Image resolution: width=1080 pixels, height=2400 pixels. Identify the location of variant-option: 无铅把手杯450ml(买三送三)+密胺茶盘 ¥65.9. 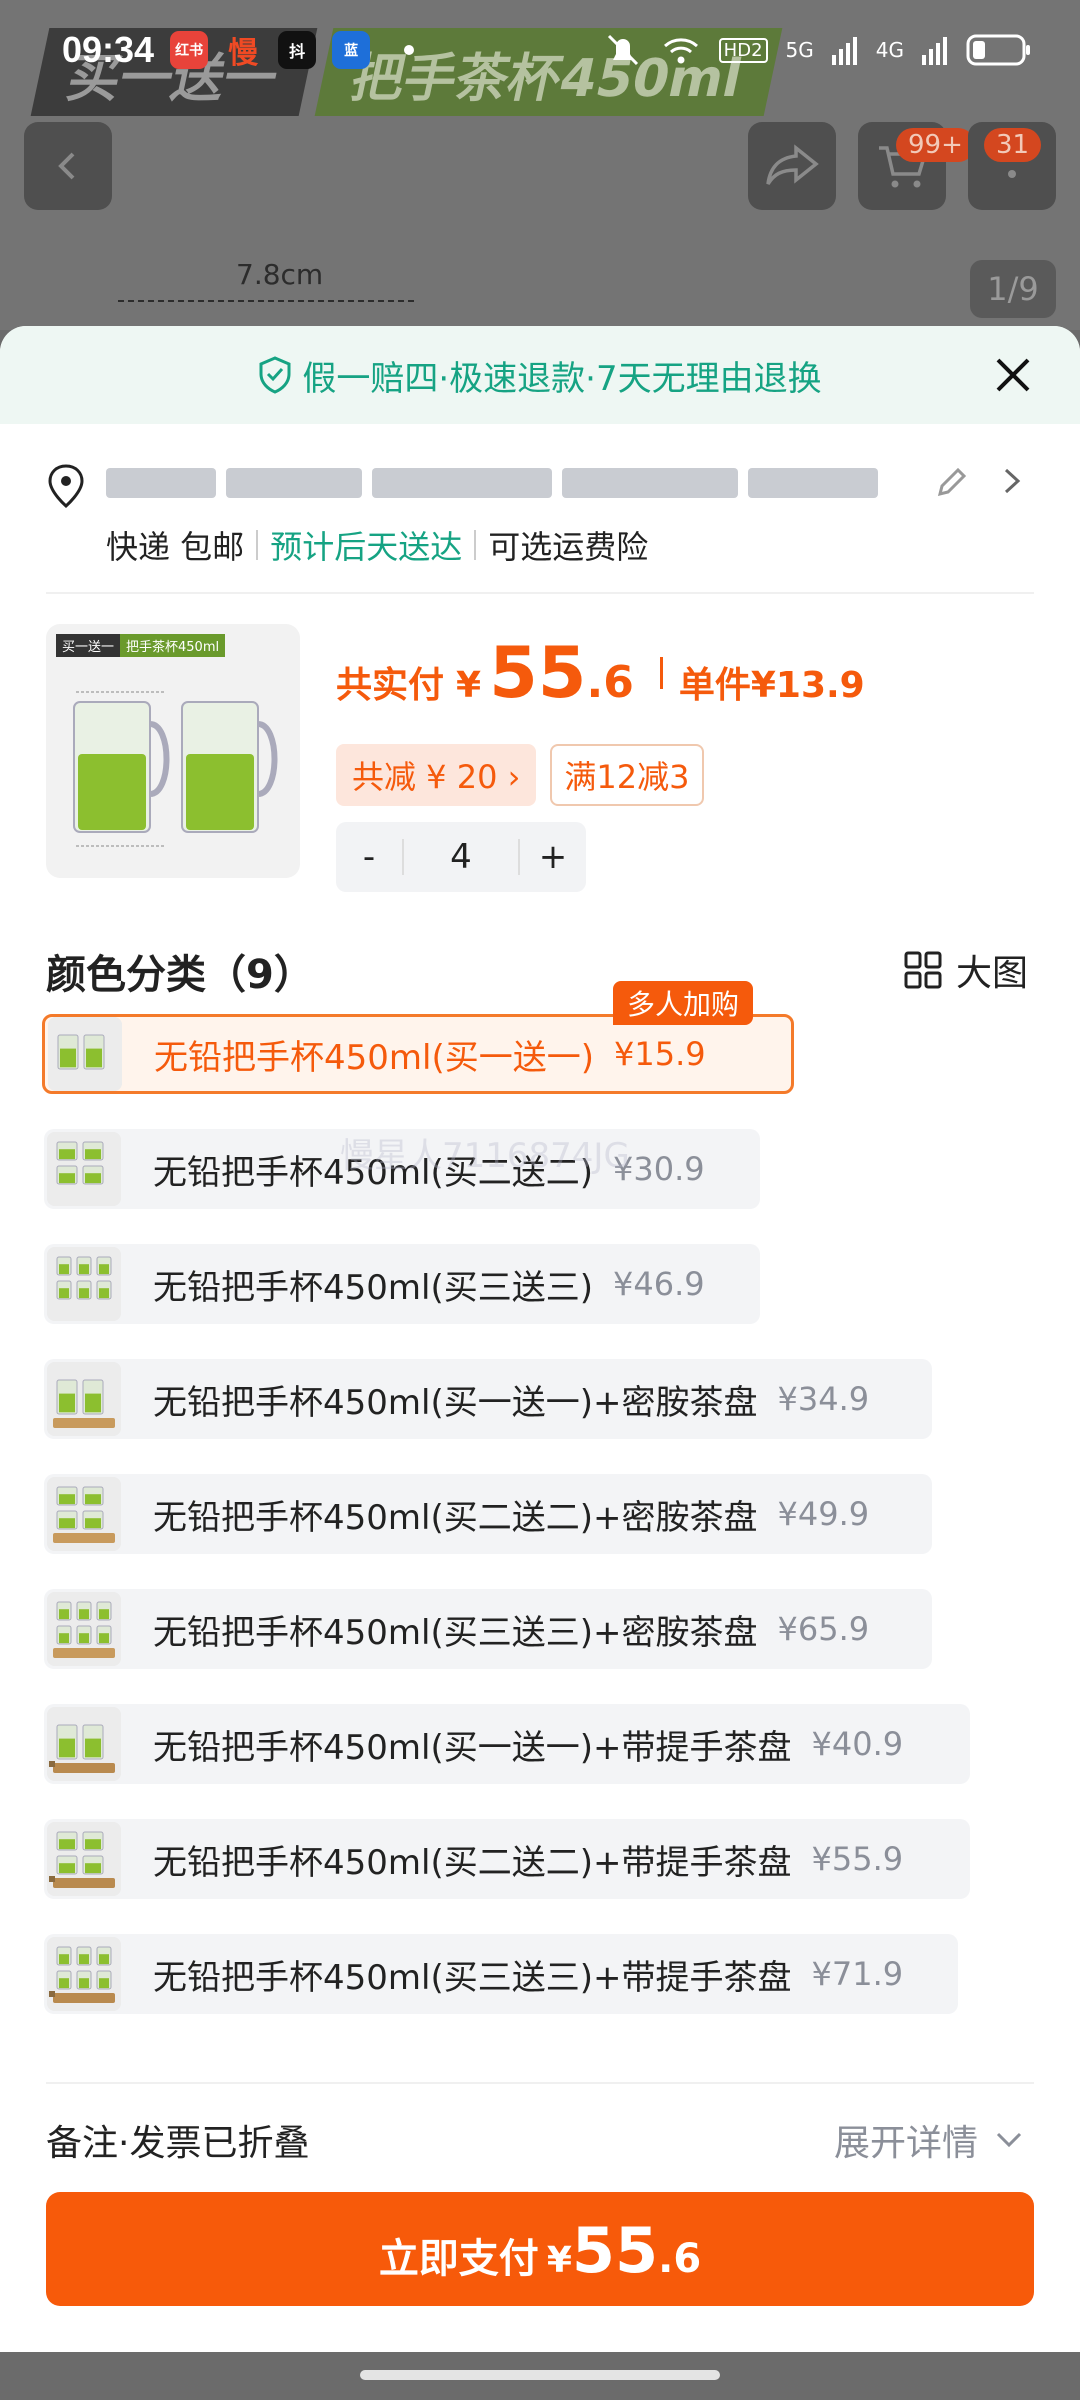
(488, 1629).